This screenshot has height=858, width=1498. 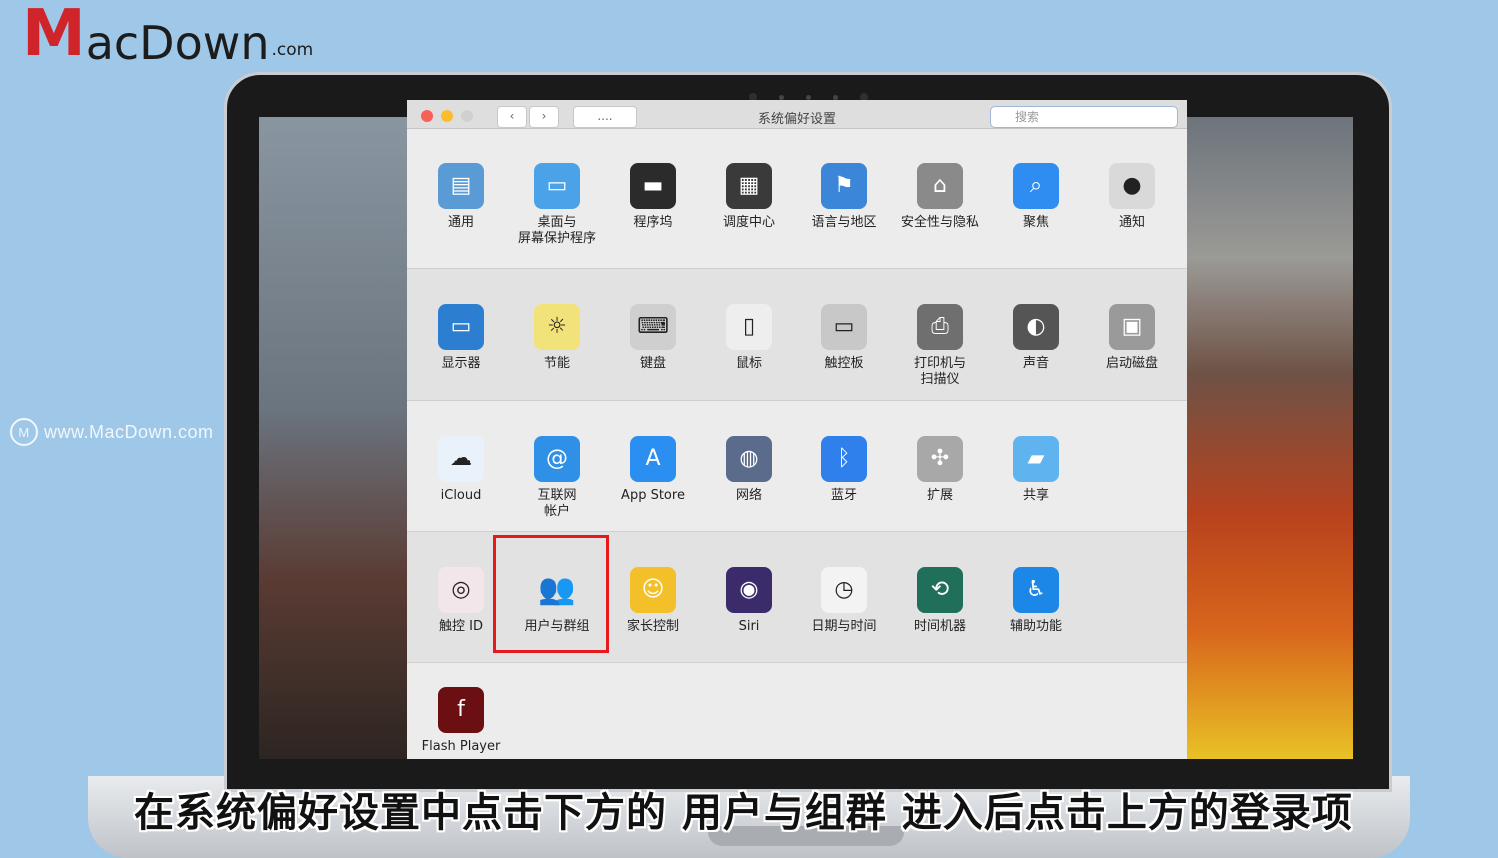 What do you see at coordinates (743, 813) in the screenshot?
I see `subtitle-caption: 在系统偏好设置中点击下方的 用户与组群 进入后点击上方的登录项` at bounding box center [743, 813].